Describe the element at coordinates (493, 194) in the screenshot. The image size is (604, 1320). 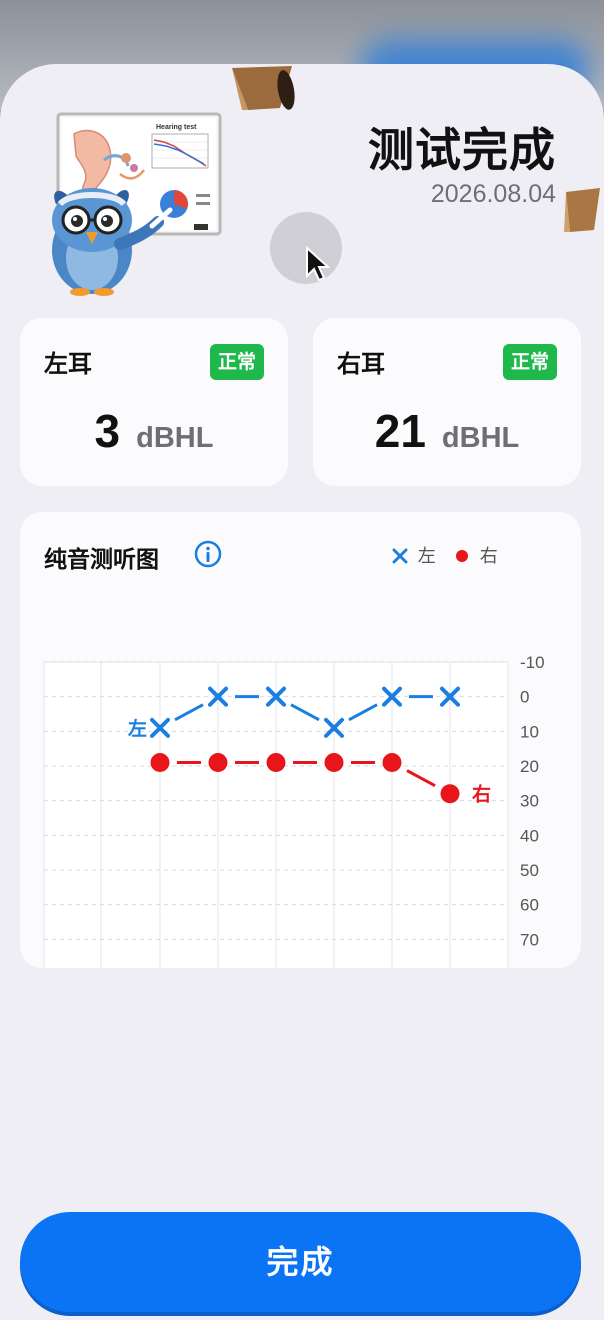
I see `test-date: 2026.08.04` at that location.